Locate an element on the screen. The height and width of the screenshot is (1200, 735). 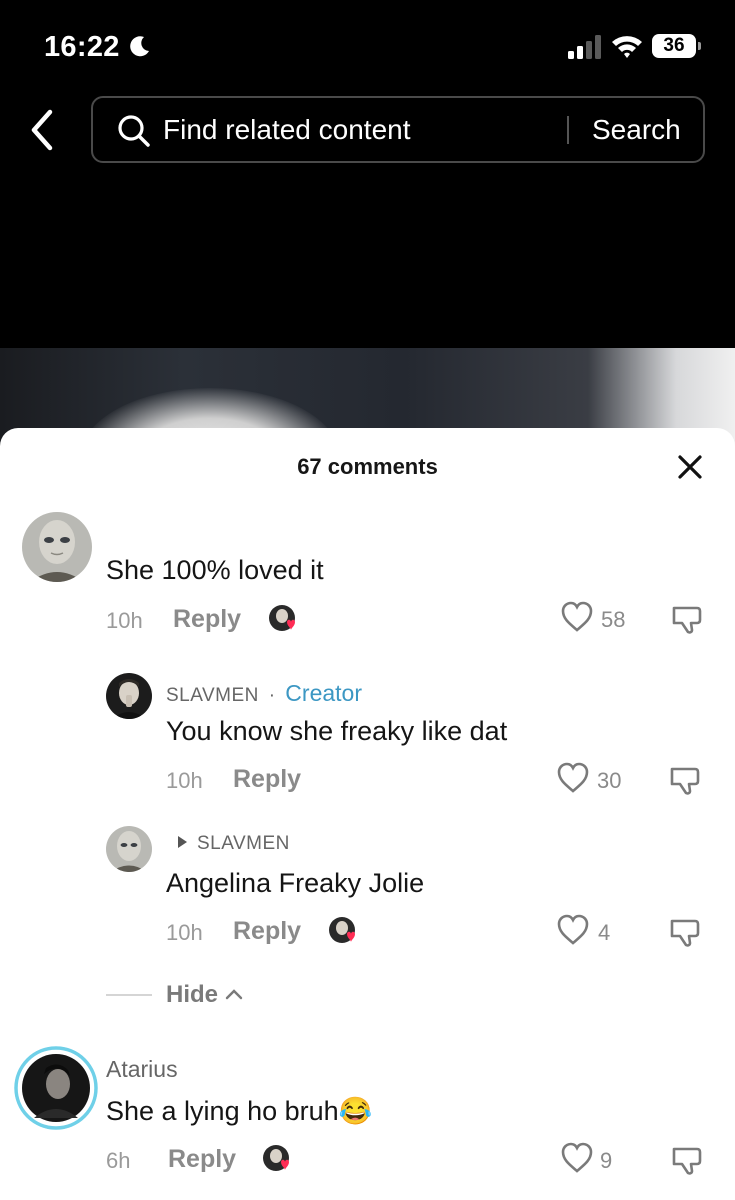
search-bar: Find related content Search is located at coordinates (398, 129).